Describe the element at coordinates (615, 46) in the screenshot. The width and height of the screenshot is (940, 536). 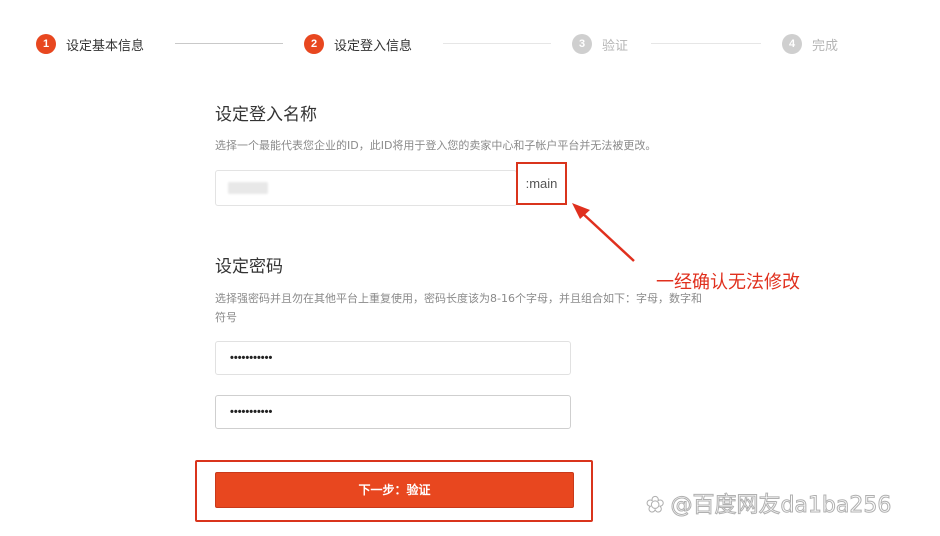
I see `step-3-label: 验证` at that location.